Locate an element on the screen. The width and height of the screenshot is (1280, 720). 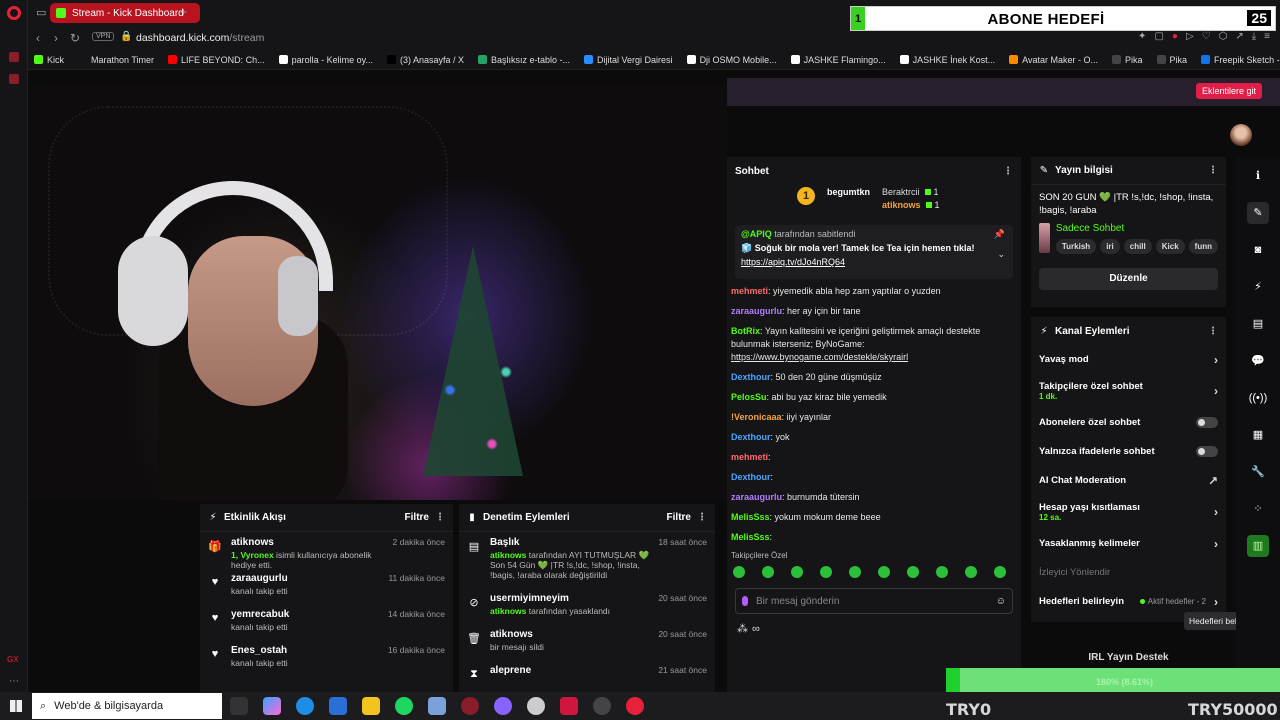
tab-list-icon: ▭ is located at coordinates (41, 12).